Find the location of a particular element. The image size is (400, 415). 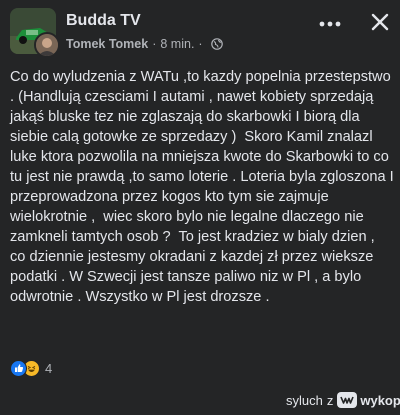

author-avatar is located at coordinates (47, 45).